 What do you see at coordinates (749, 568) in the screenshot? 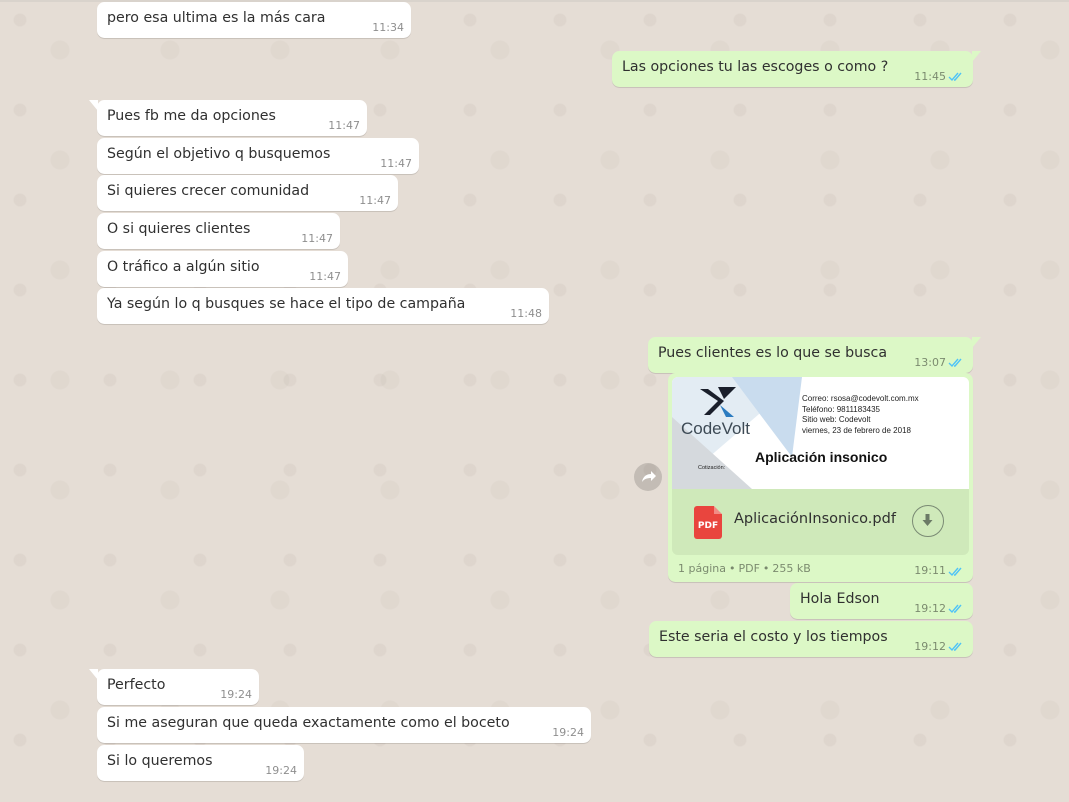
I see `document-type: PDF` at bounding box center [749, 568].